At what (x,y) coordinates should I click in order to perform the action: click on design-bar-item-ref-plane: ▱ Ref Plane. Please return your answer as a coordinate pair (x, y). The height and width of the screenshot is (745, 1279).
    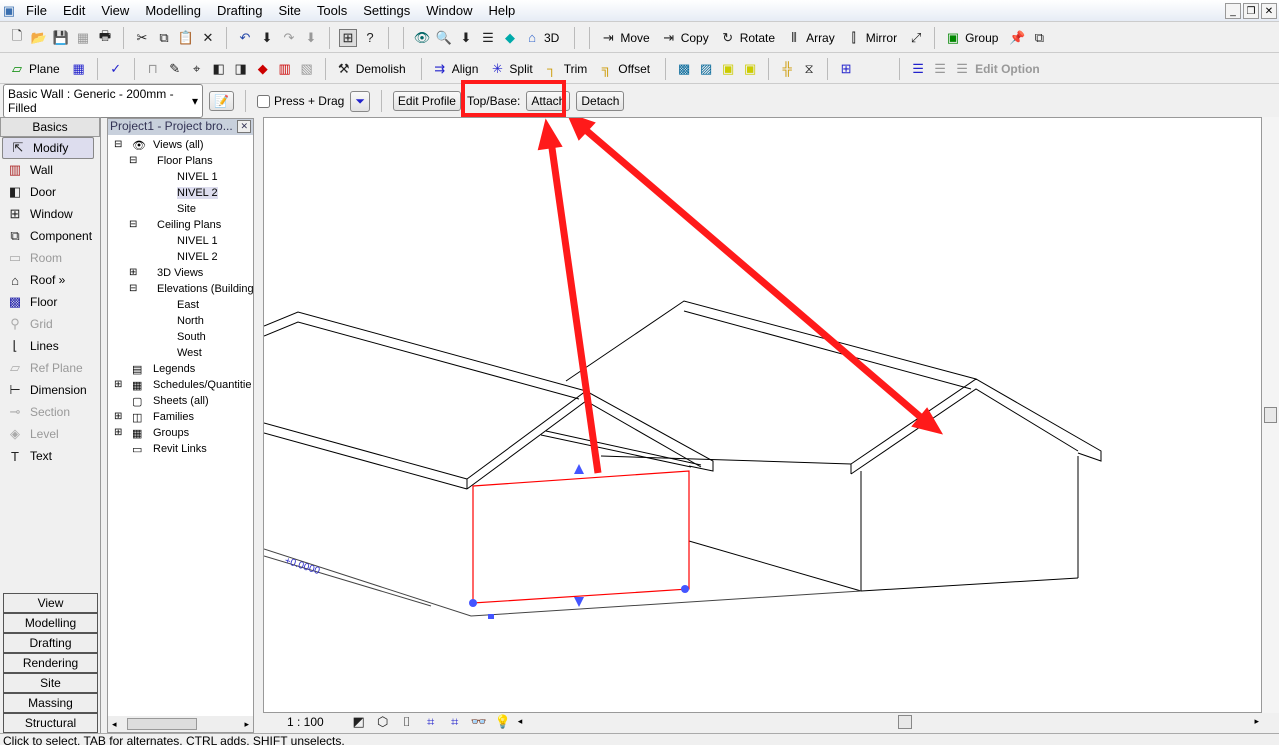
    Looking at the image, I should click on (50, 368).